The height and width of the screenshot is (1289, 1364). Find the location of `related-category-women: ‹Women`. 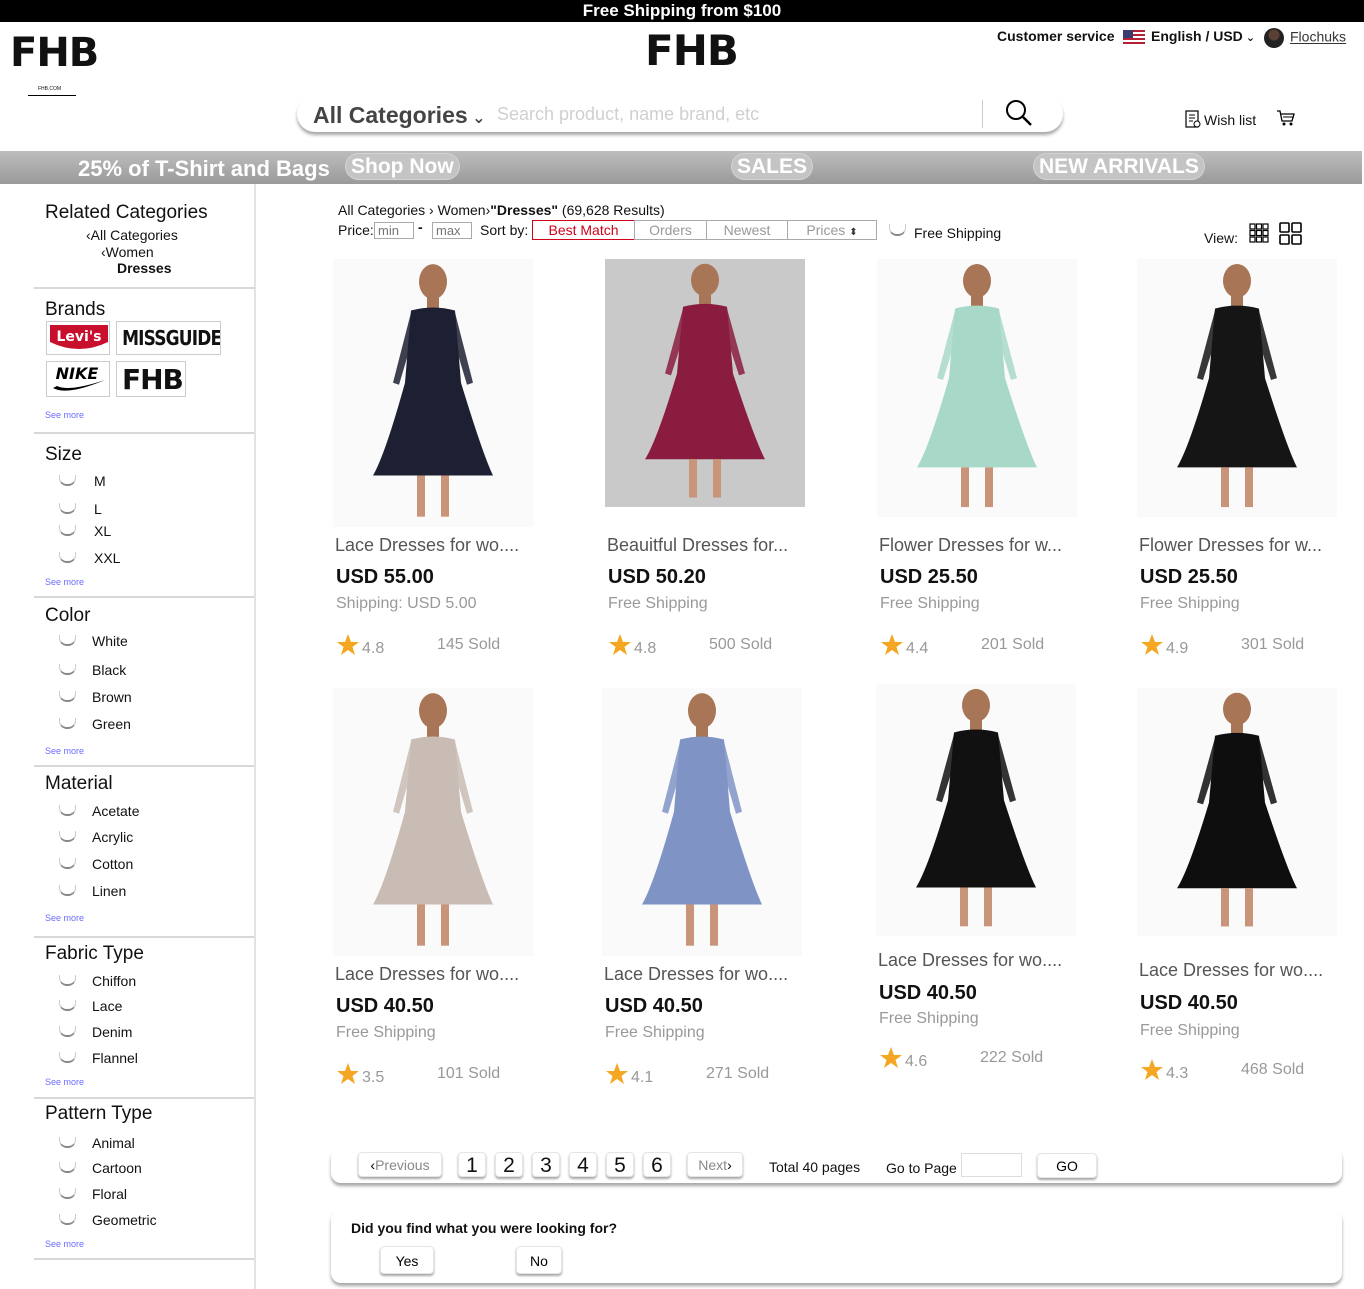

related-category-women: ‹Women is located at coordinates (127, 252).